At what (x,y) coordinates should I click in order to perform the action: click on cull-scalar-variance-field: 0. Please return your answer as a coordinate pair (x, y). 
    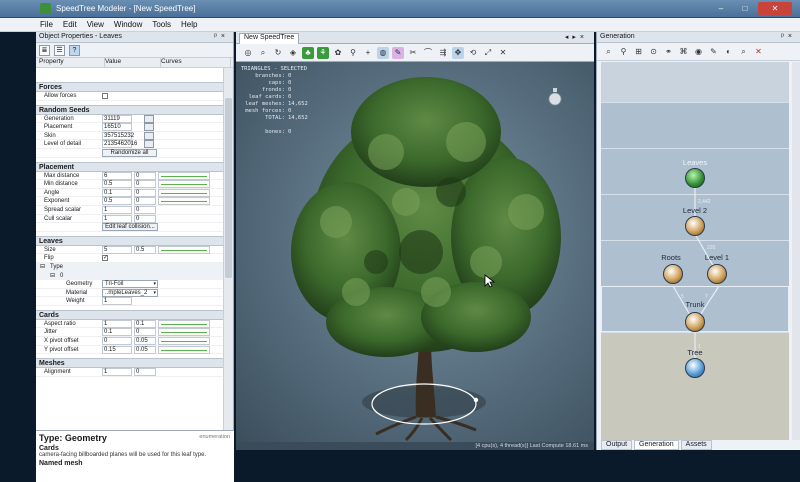
    Looking at the image, I should click on (145, 218).